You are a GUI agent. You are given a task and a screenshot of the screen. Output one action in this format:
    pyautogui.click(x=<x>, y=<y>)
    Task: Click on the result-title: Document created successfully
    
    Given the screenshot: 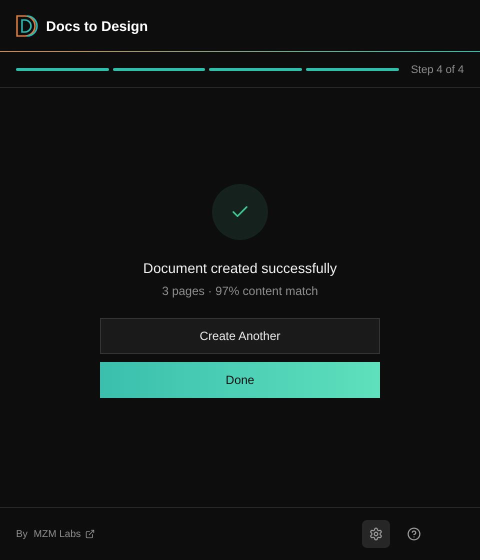 What is the action you would take?
    pyautogui.click(x=240, y=268)
    